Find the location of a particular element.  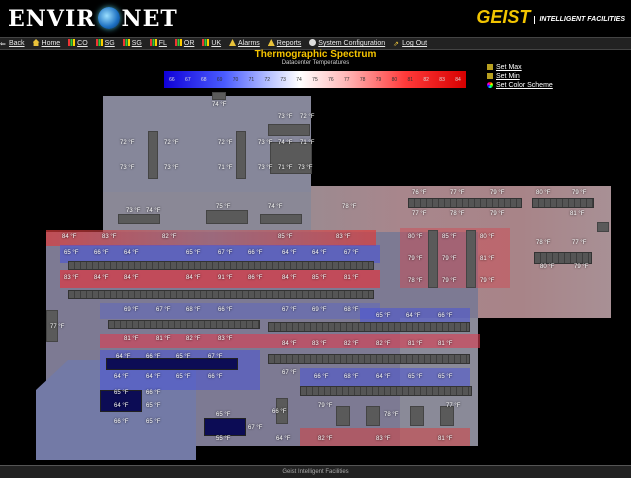

set-color-scheme-link: Set Color Scheme is located at coordinates (524, 85).